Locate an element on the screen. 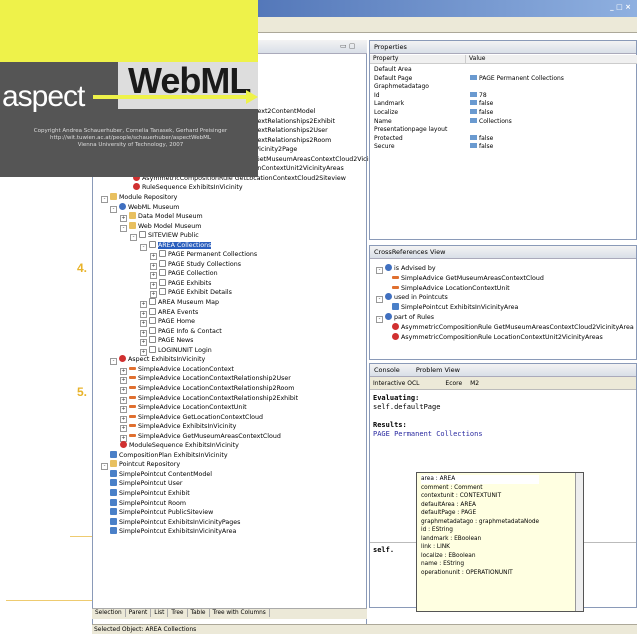 The height and width of the screenshot is (635, 637). tree-item: + LOGINUNIT Login is located at coordinates (176, 350).